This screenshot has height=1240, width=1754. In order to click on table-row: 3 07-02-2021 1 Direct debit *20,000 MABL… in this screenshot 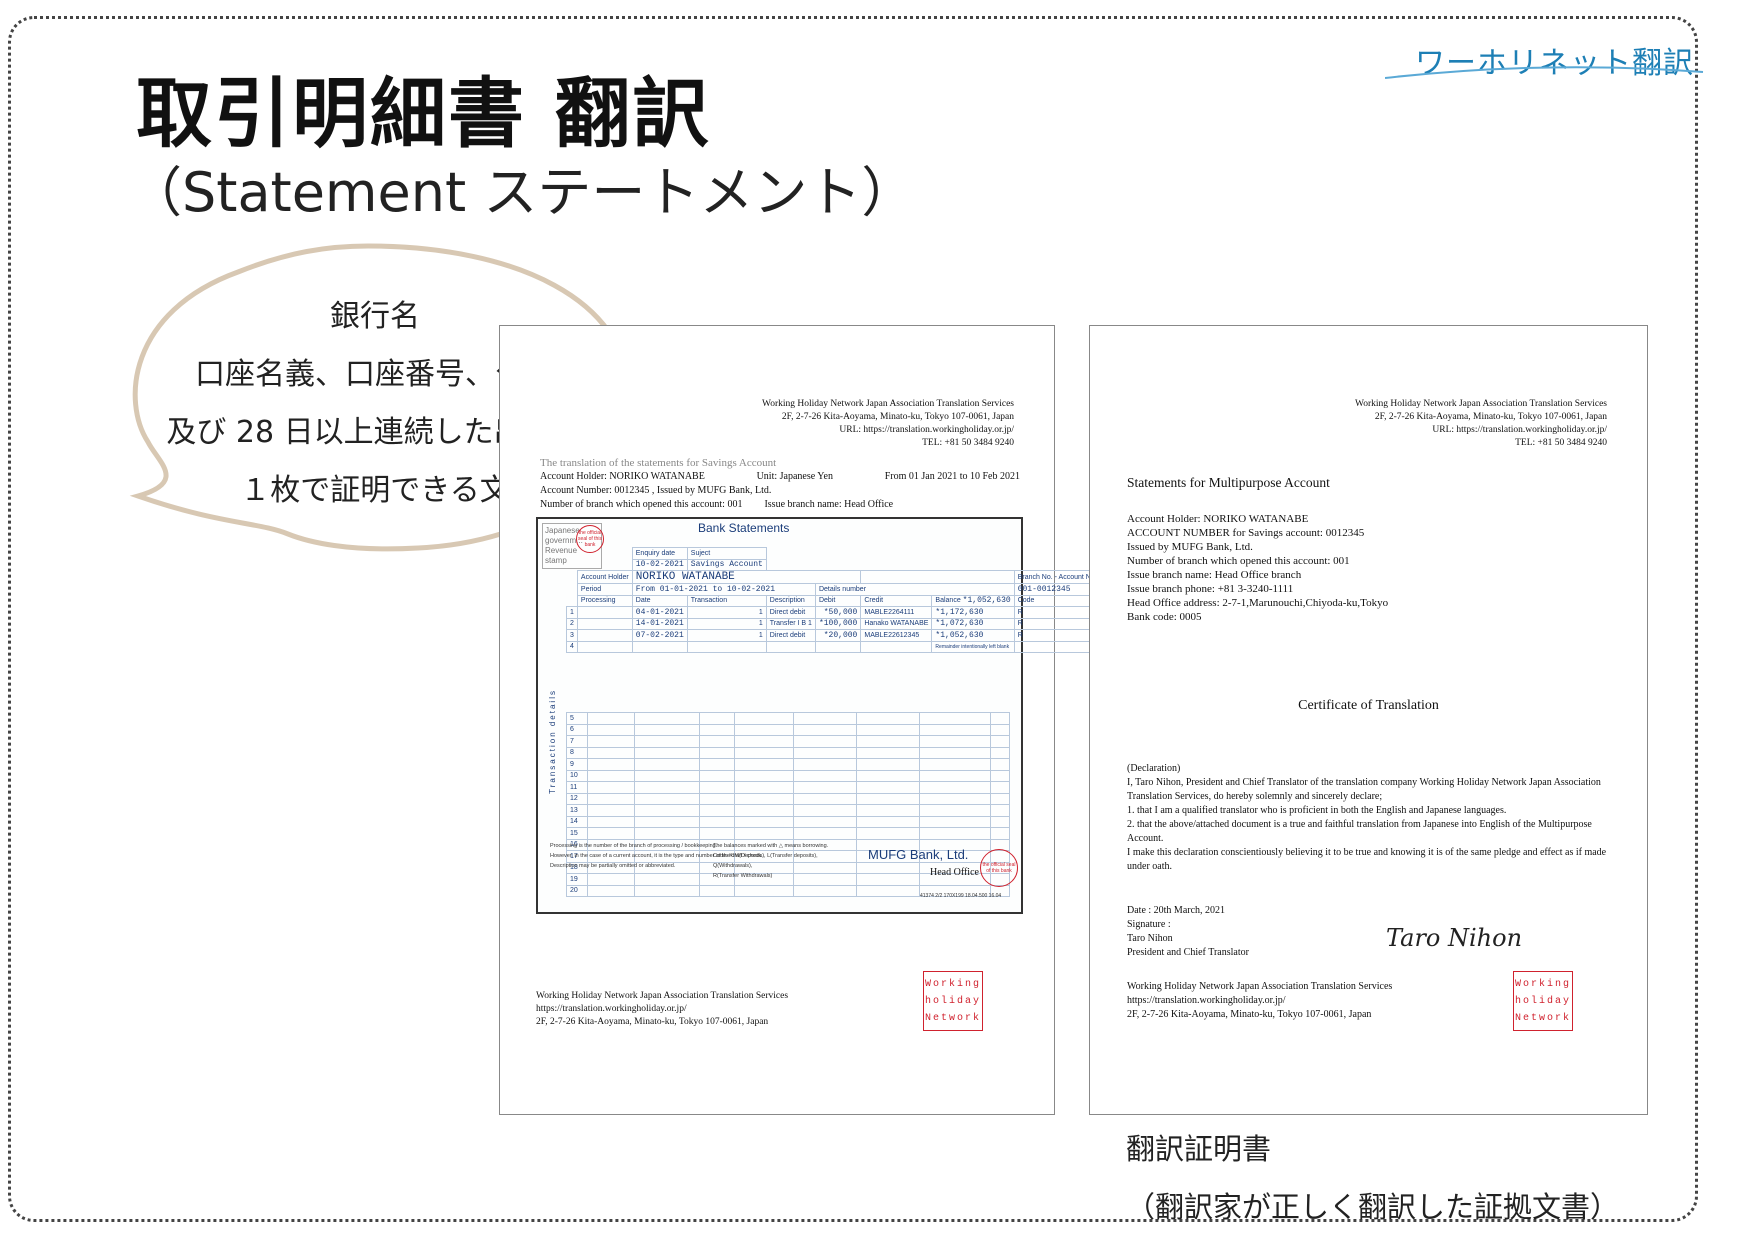, I will do `click(833, 635)`.